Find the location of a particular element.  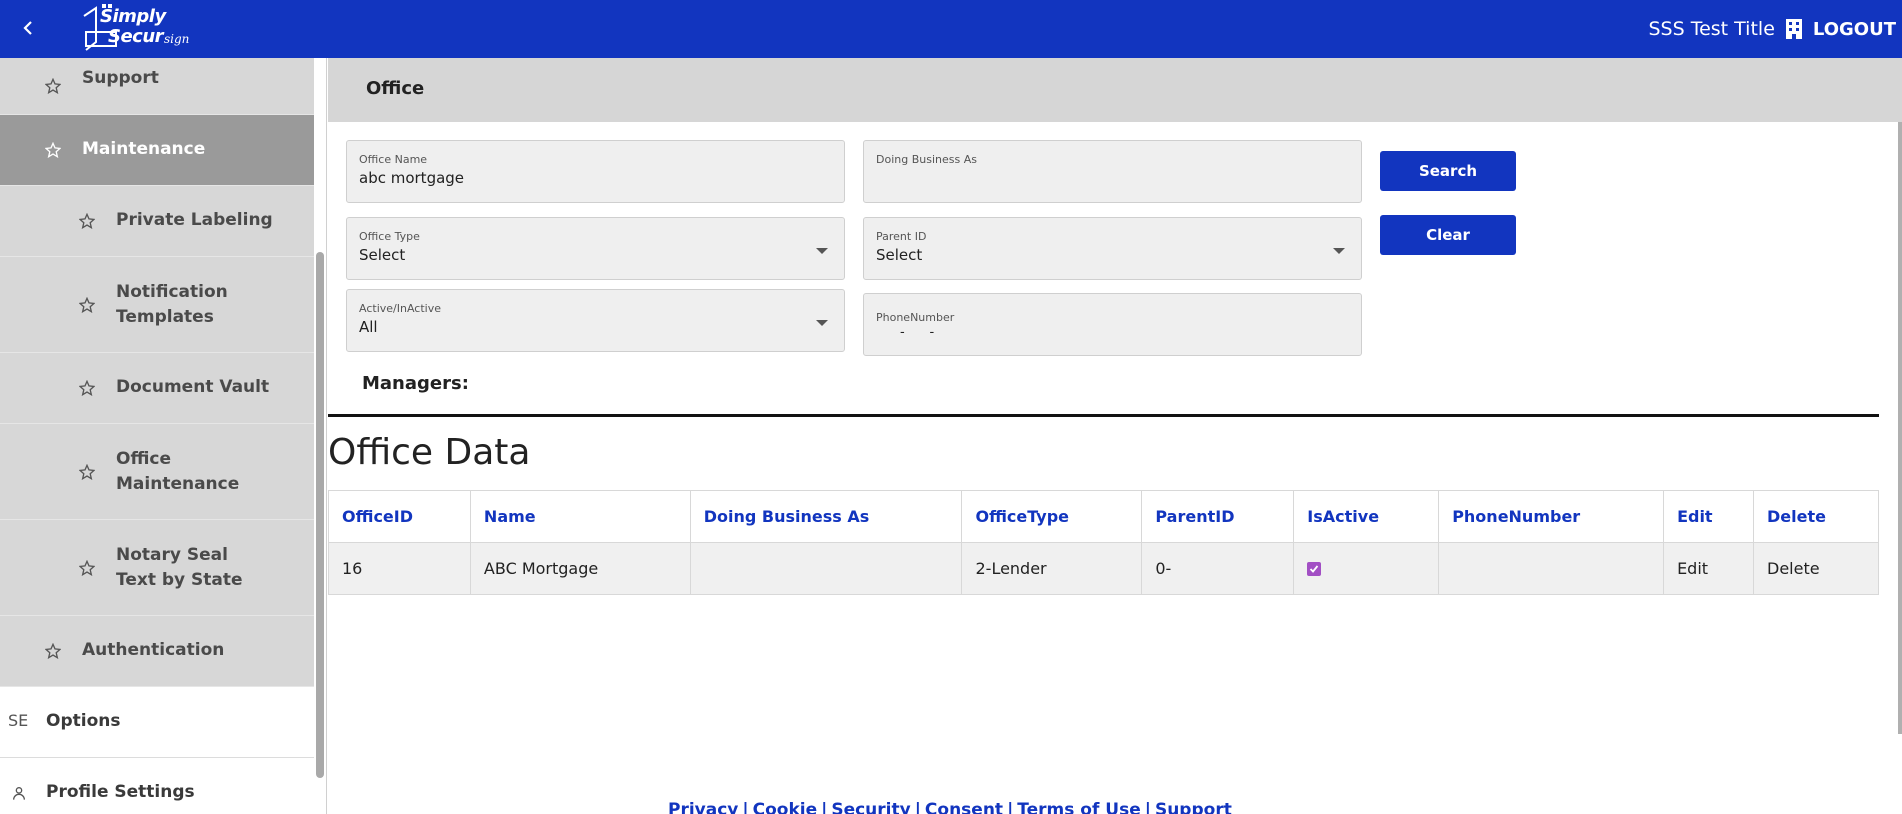

sidebar-item-document-vault: Document Vault is located at coordinates (157, 388).